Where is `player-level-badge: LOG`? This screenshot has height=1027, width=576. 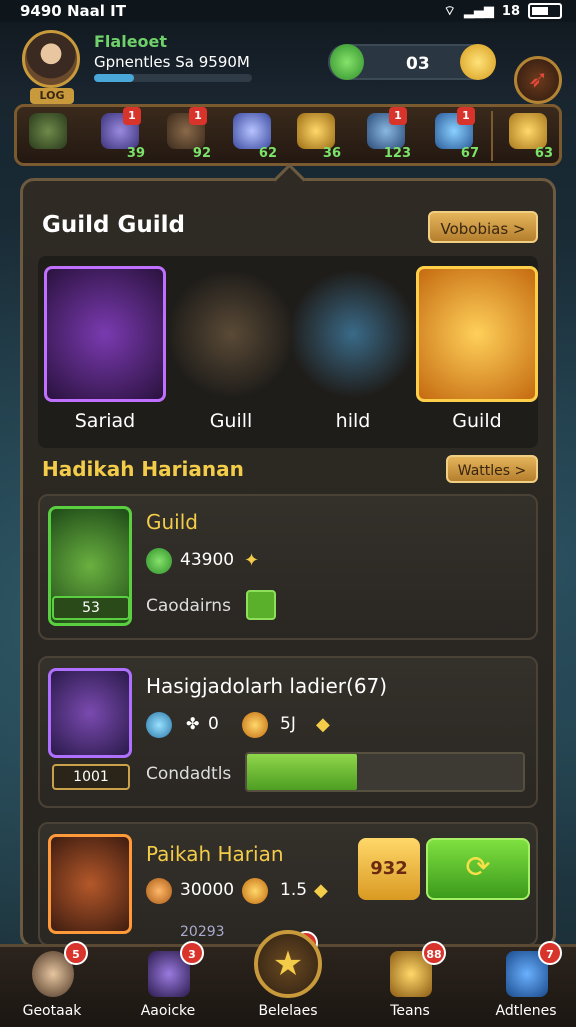 player-level-badge: LOG is located at coordinates (52, 96).